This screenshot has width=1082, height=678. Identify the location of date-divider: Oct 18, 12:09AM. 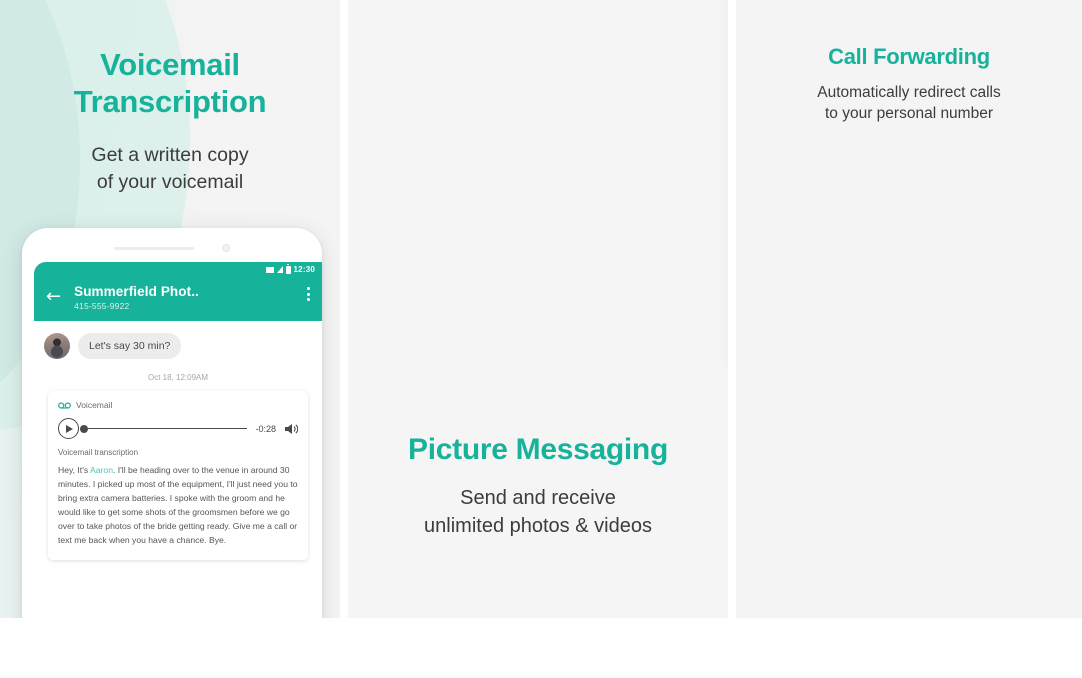
(178, 377).